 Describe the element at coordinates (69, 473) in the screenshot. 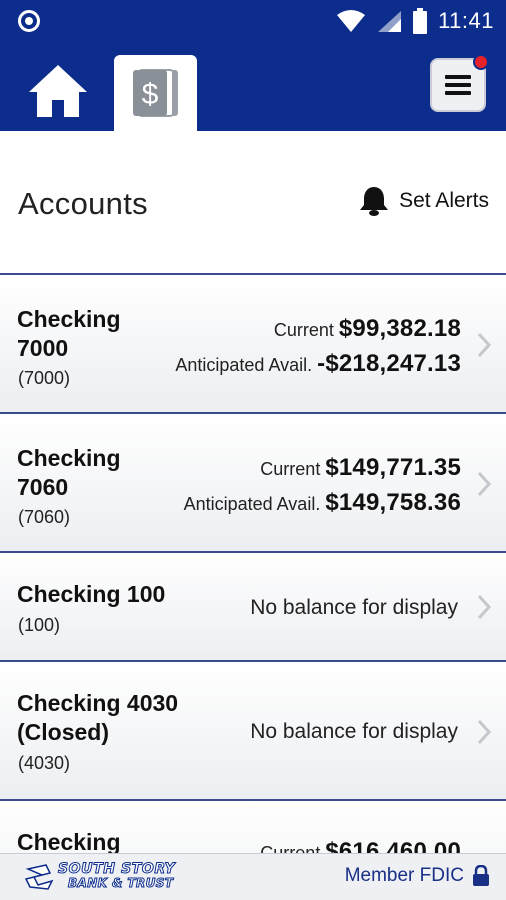

I see `account-name: Checking 7060` at that location.